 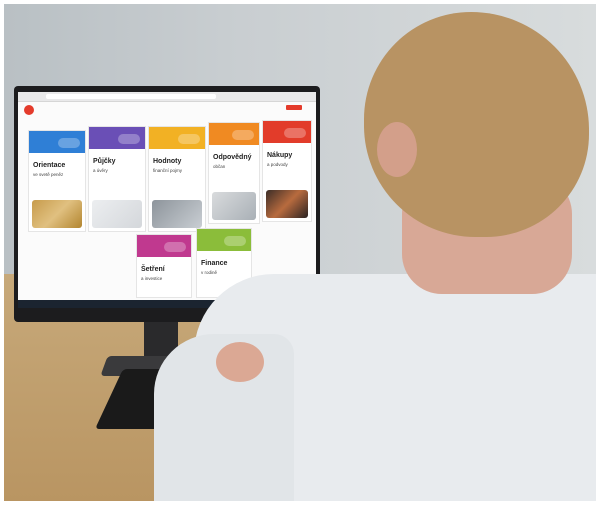 I want to click on card-title: Půjčky, so click(x=104, y=161).